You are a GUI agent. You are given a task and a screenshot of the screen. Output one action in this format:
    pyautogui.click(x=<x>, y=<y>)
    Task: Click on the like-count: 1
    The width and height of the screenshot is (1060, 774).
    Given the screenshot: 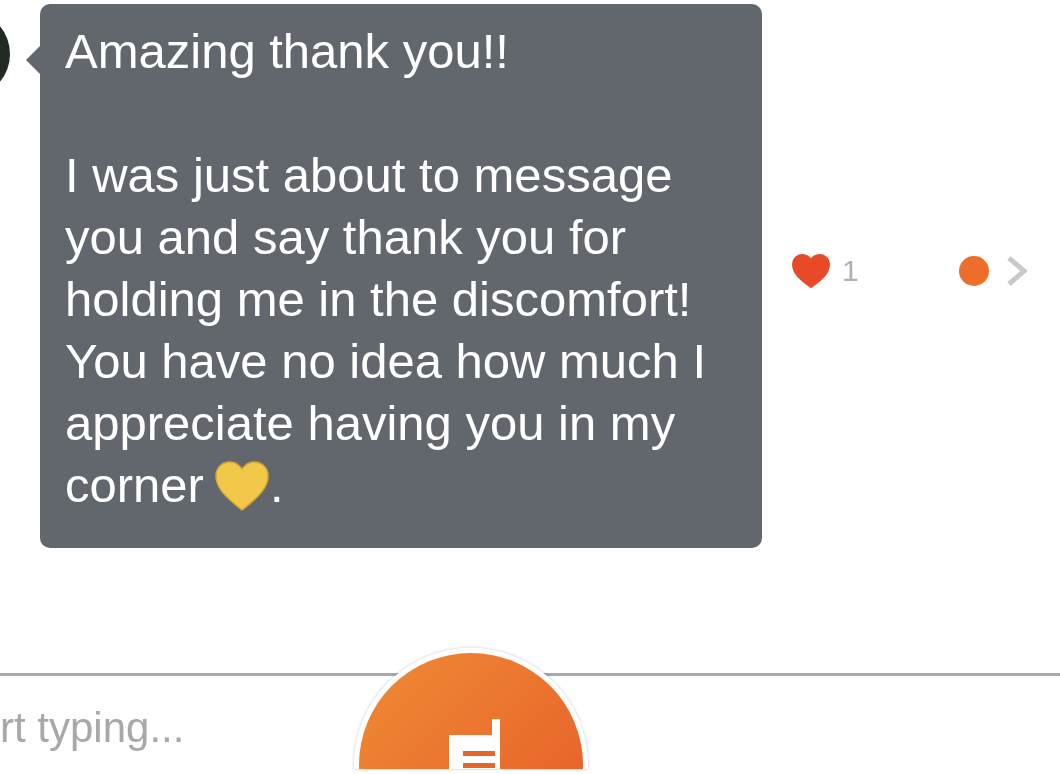 What is the action you would take?
    pyautogui.click(x=850, y=271)
    